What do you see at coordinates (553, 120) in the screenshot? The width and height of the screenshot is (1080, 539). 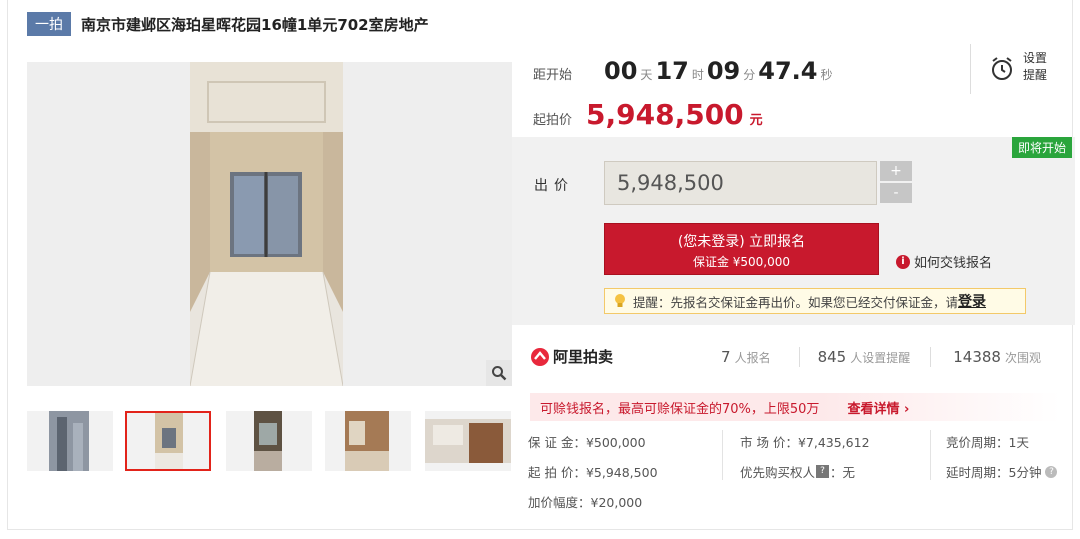 I see `start-price-label: 起拍价` at bounding box center [553, 120].